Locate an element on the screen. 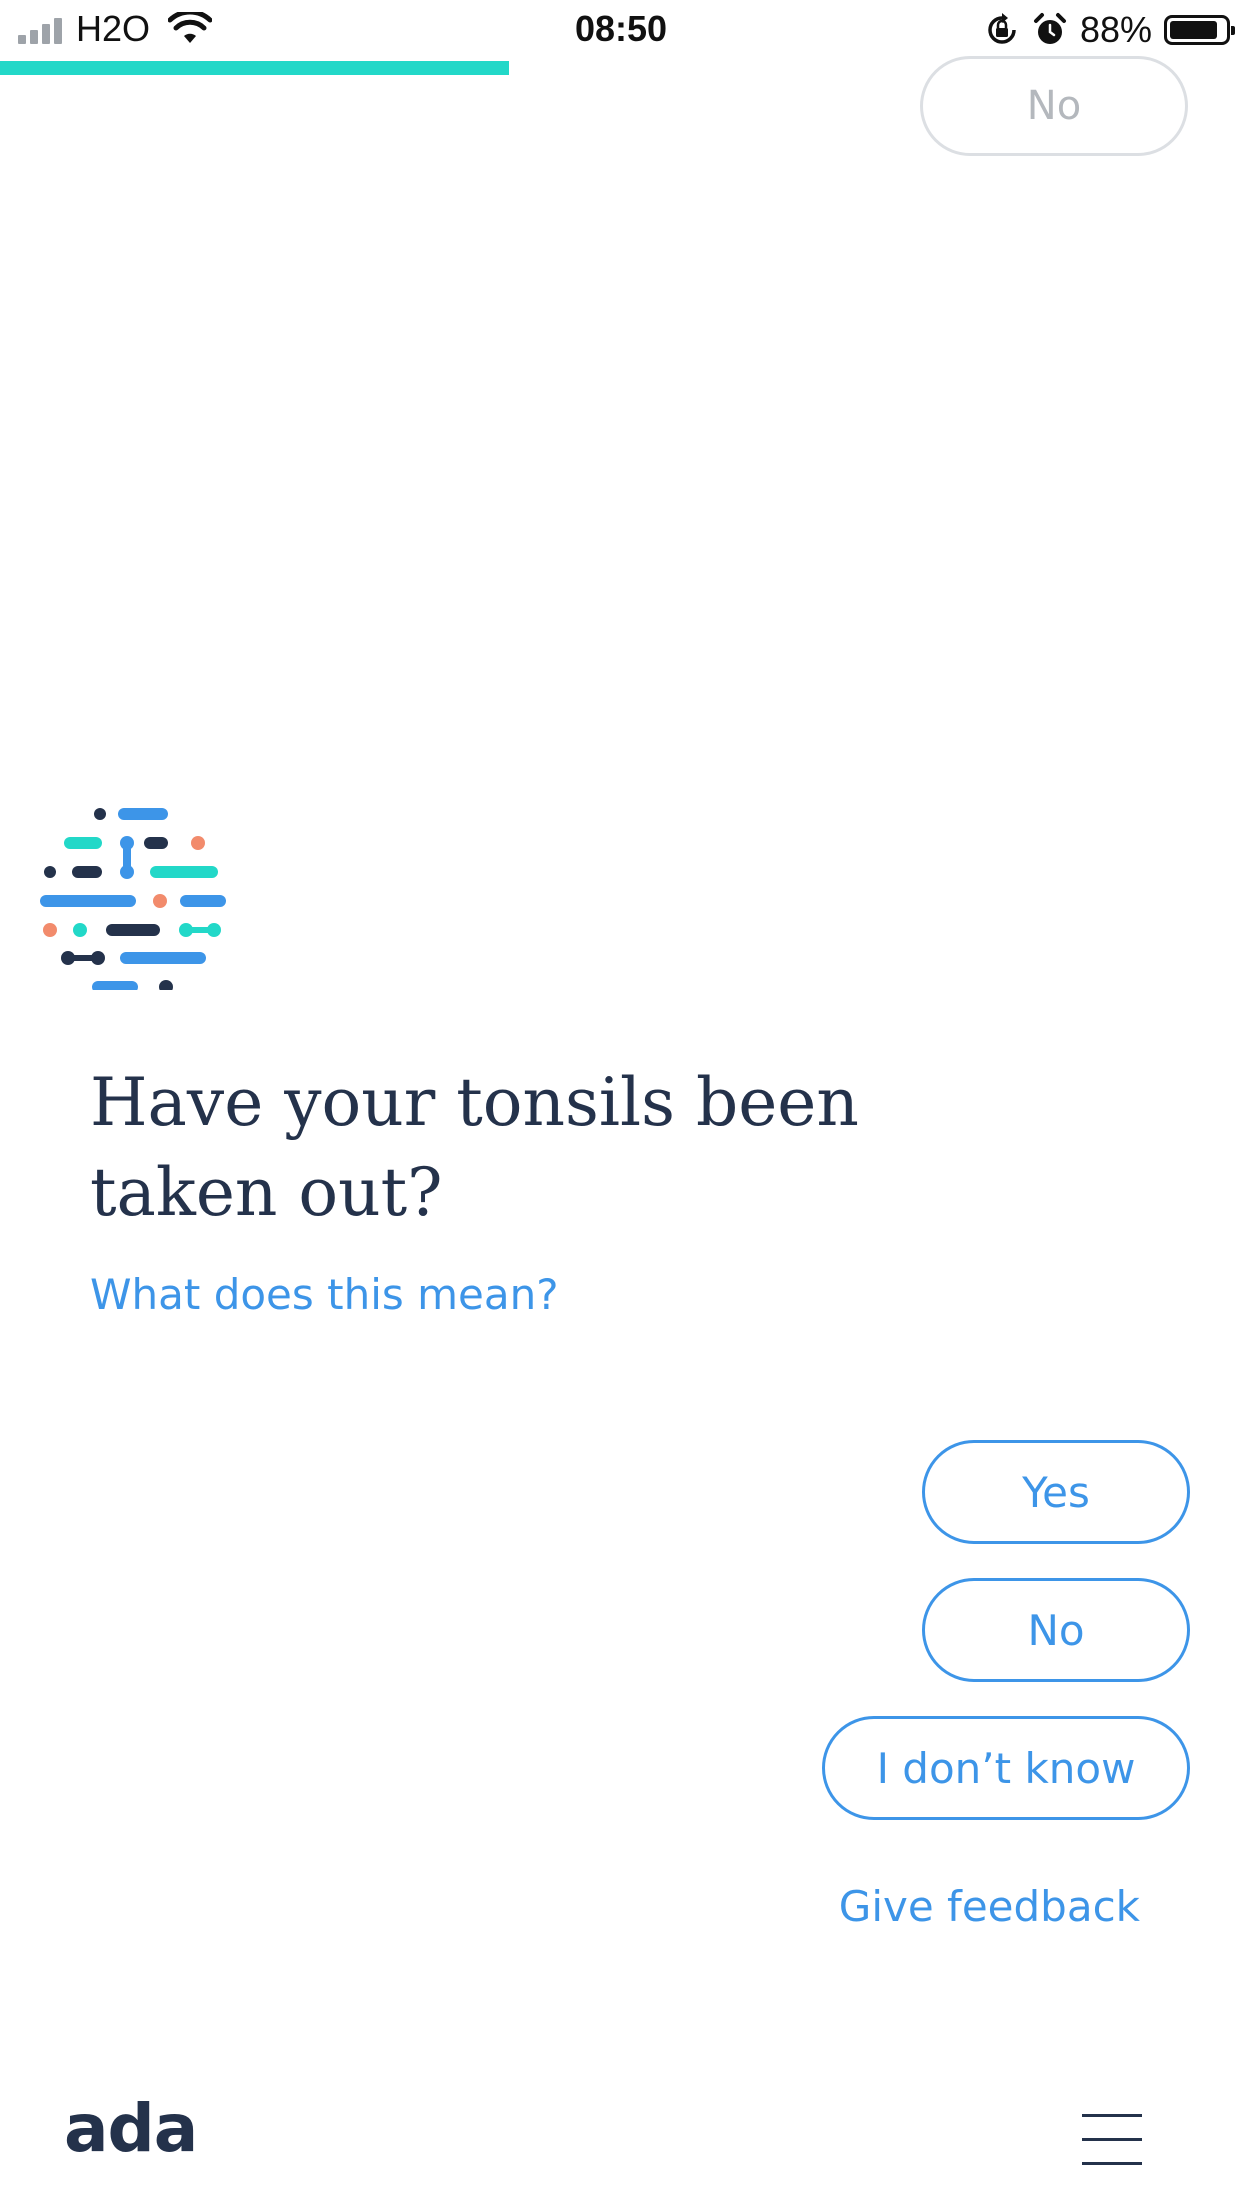 This screenshot has height=2208, width=1242. progress-fill is located at coordinates (255, 68).